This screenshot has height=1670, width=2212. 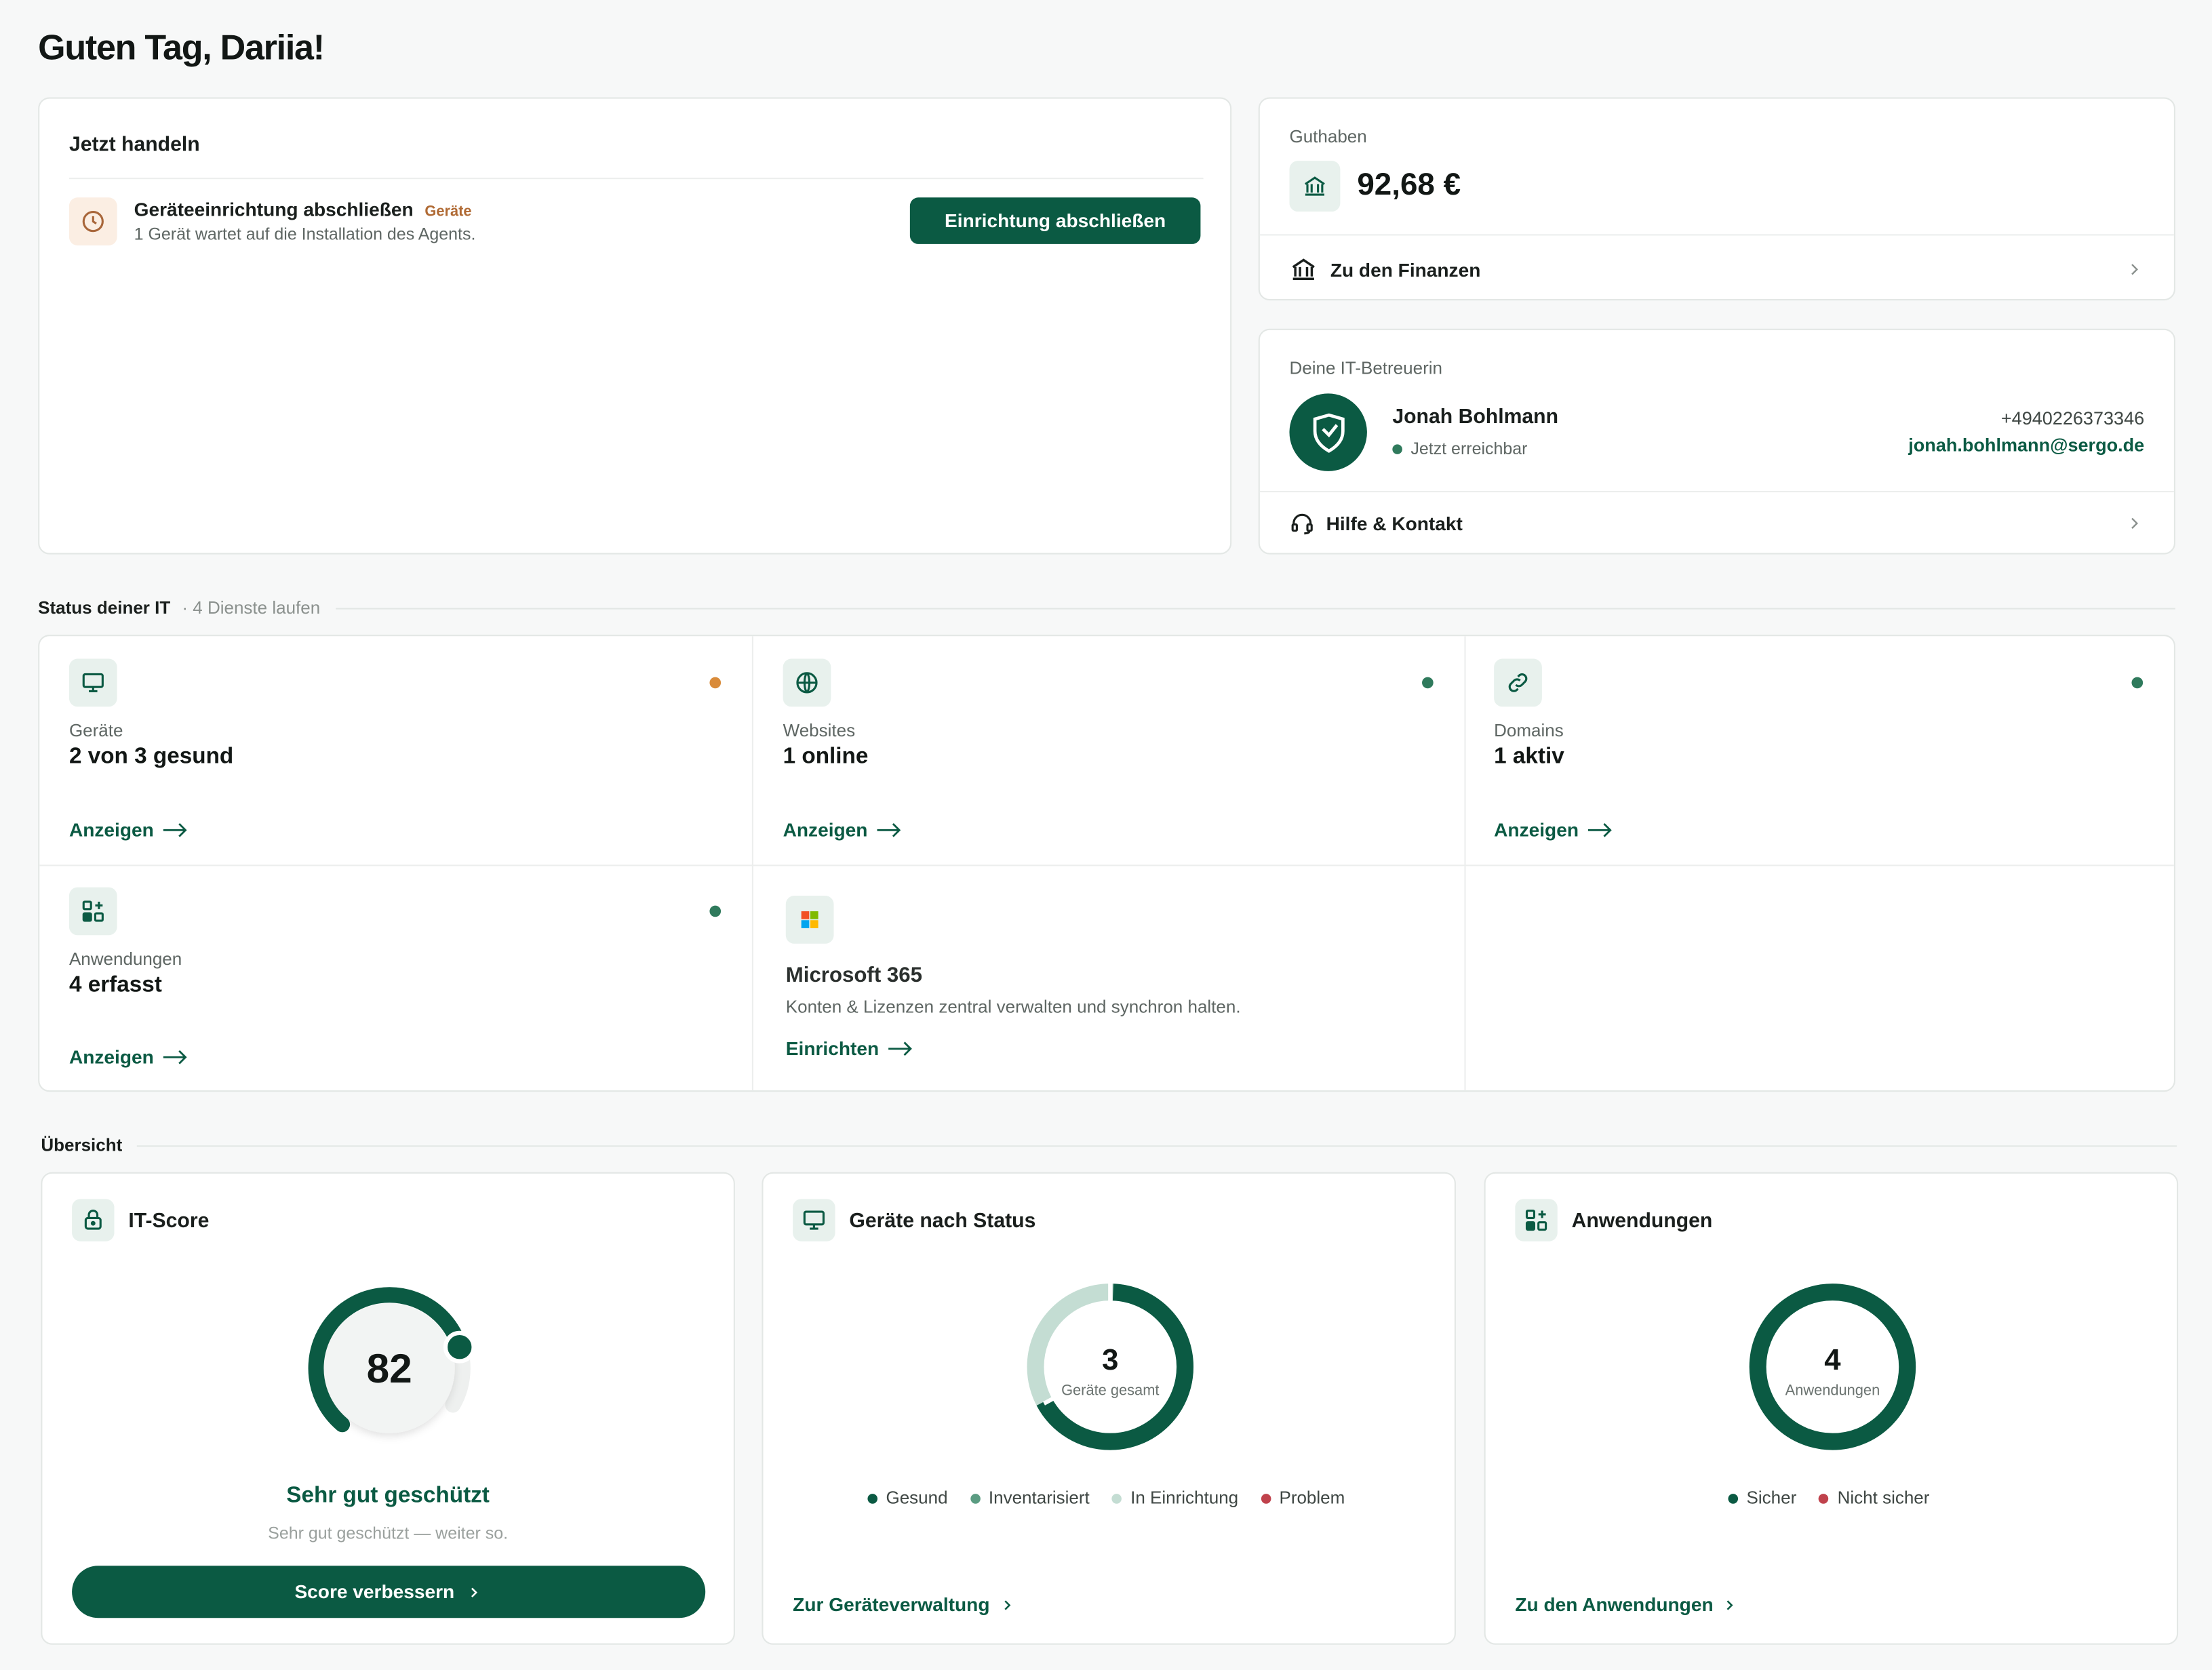 What do you see at coordinates (92, 911) in the screenshot?
I see `apps-icon` at bounding box center [92, 911].